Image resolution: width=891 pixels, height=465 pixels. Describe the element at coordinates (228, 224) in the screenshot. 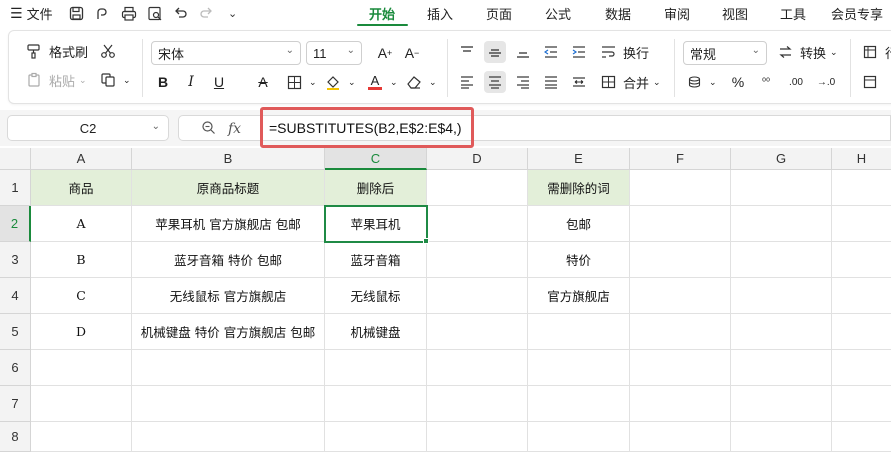

I see `cell-b2: 苹果耳机 官方旗舰店 包邮` at that location.